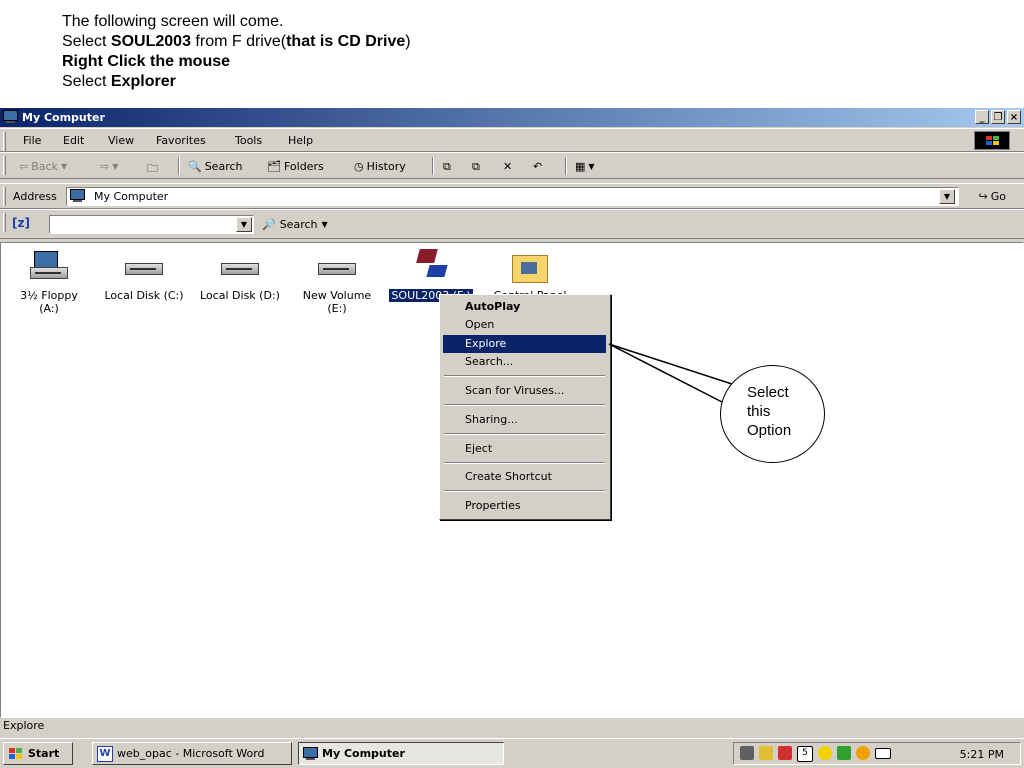 This screenshot has width=1024, height=768. Describe the element at coordinates (825, 753) in the screenshot. I see `sun-icon` at that location.